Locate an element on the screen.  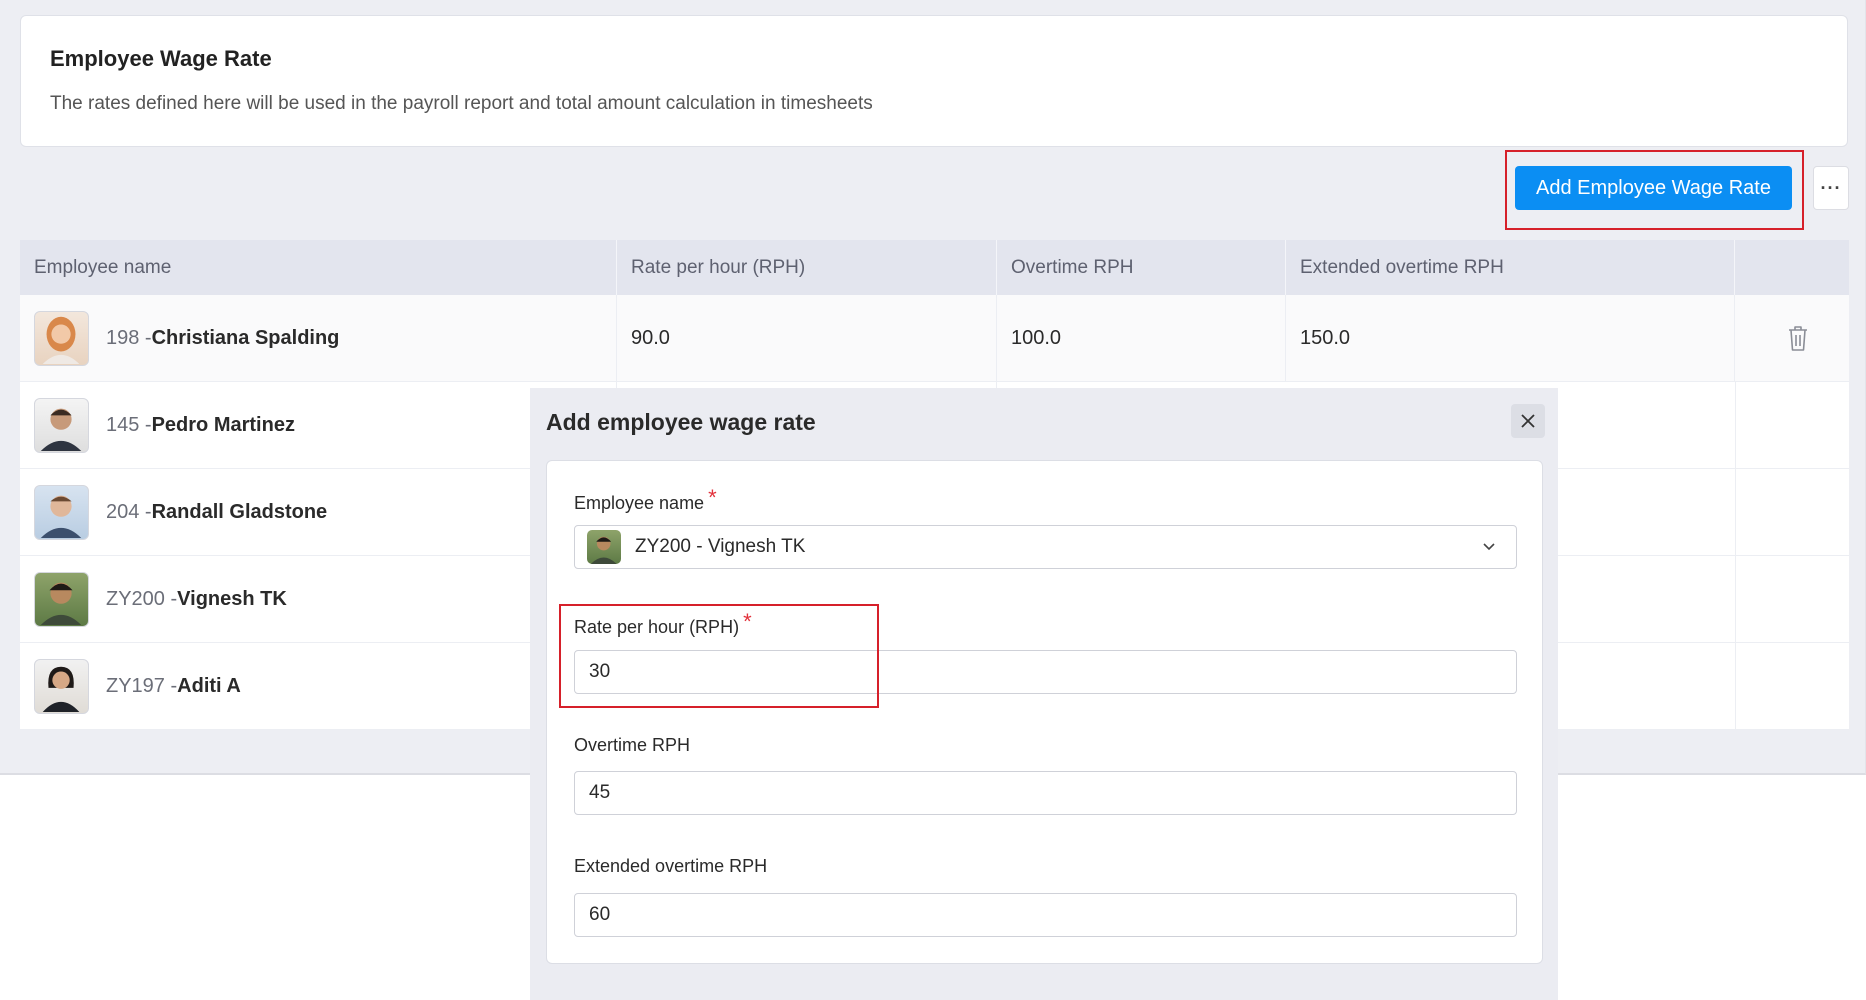
employee-cell: 198 - Christiana Spalding is located at coordinates (318, 338).